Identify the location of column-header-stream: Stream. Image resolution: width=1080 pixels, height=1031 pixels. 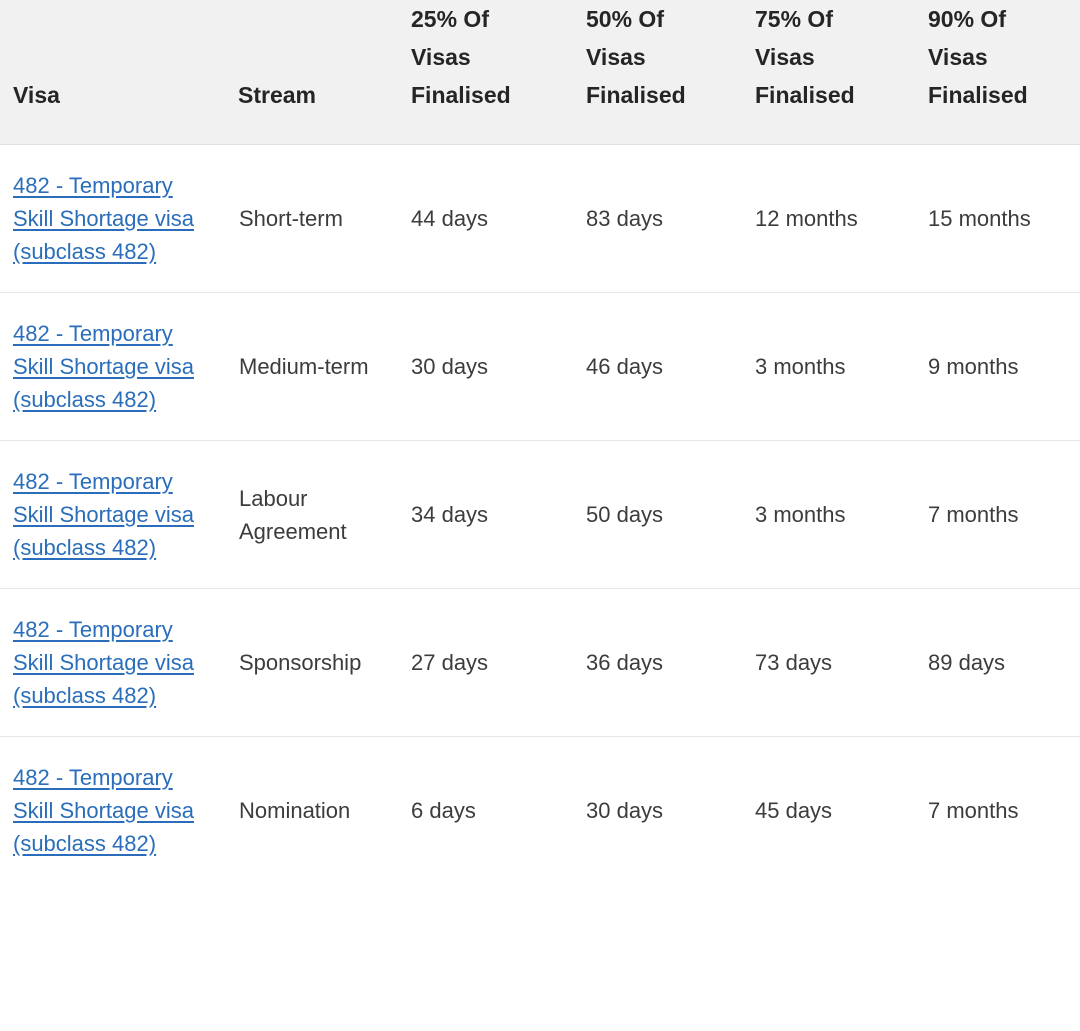
(312, 72).